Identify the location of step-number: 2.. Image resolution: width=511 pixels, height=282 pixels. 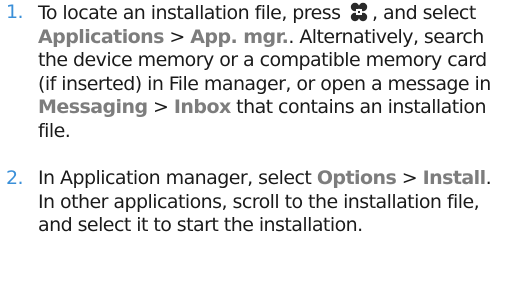
(15, 178).